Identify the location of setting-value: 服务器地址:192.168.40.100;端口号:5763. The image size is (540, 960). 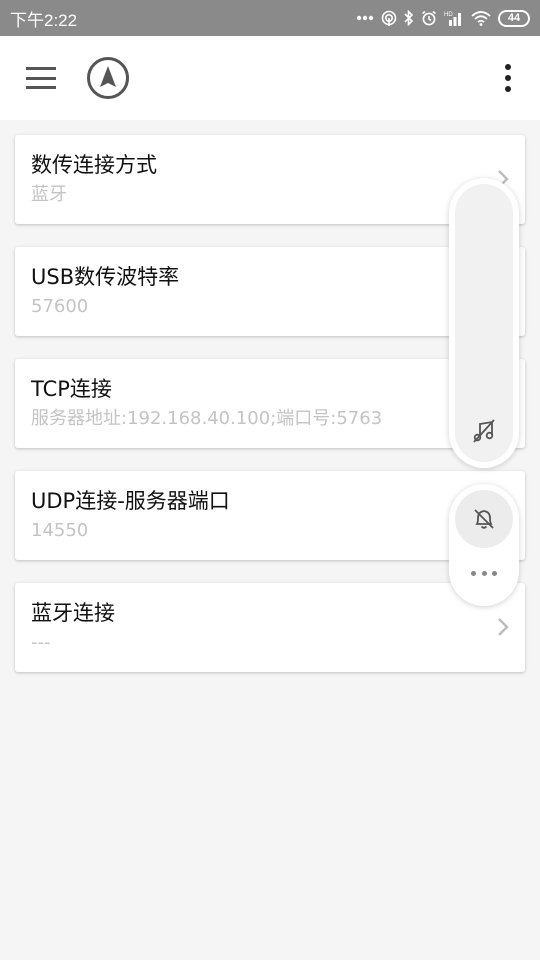
(207, 418).